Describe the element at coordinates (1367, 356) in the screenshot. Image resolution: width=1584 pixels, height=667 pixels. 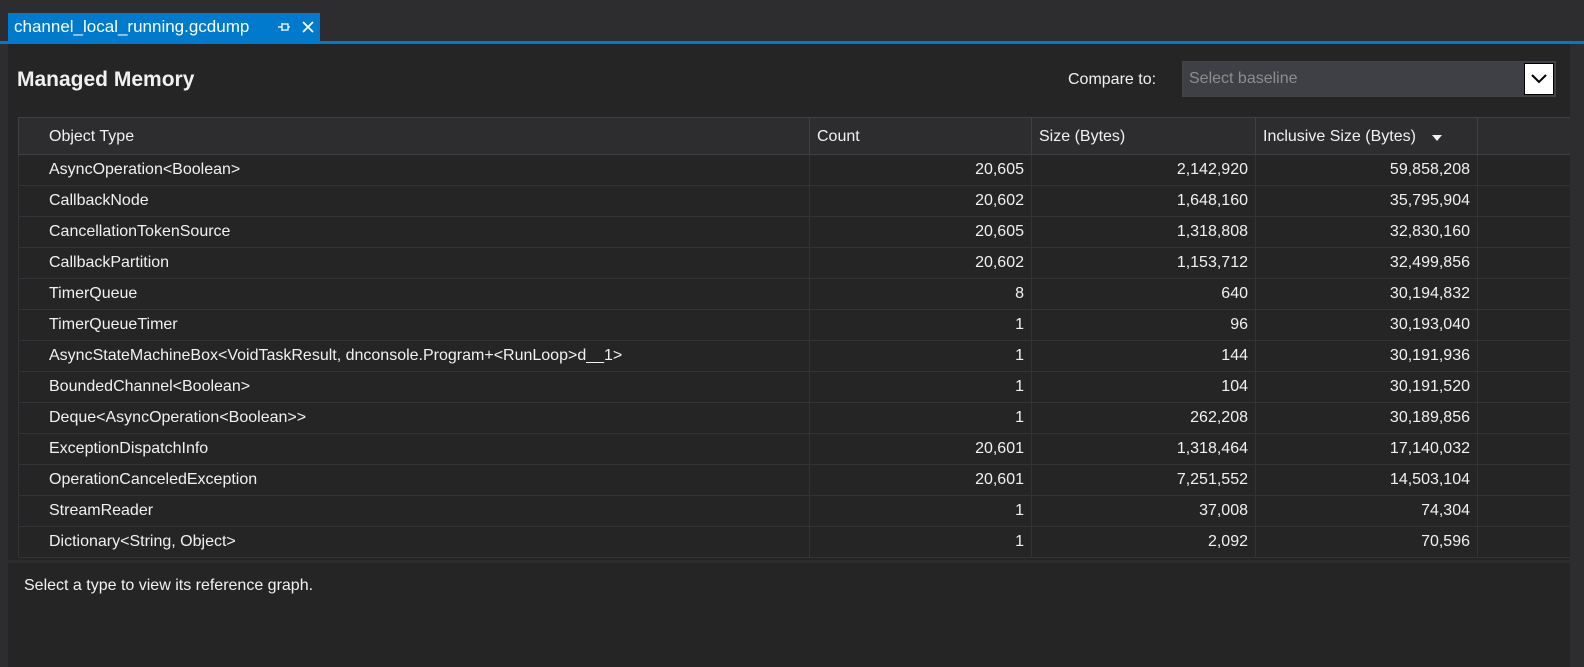
I see `cell-inclusive-size: 30,191,936` at that location.